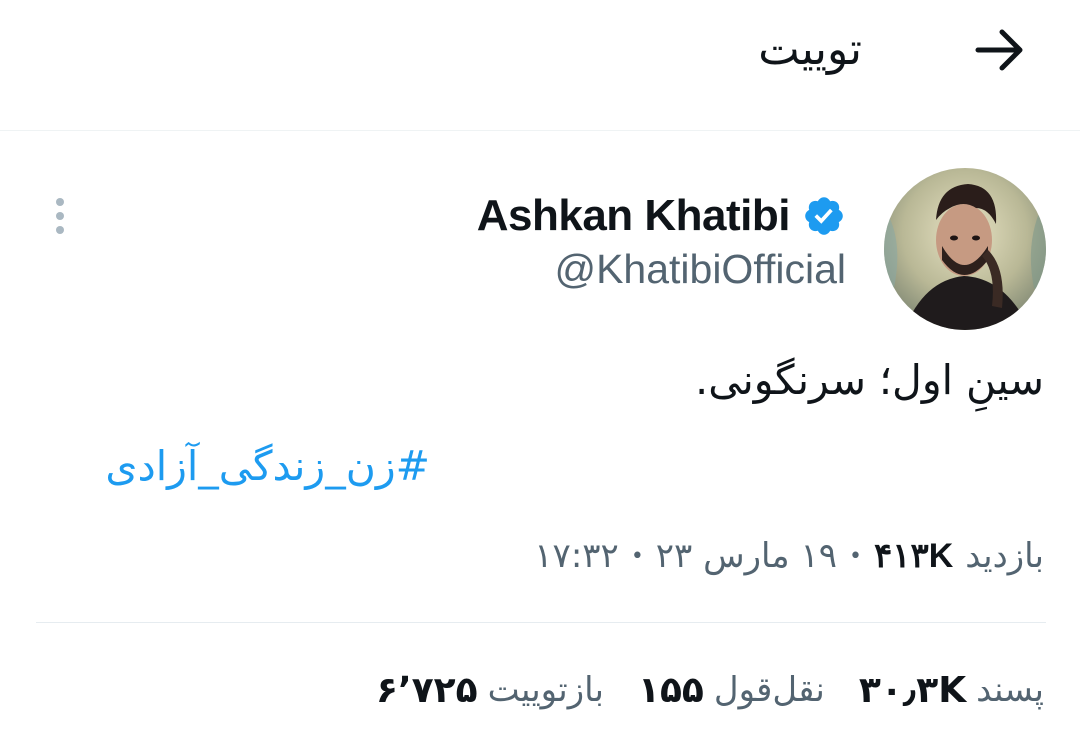 The width and height of the screenshot is (1080, 744). Describe the element at coordinates (700, 269) in the screenshot. I see `author-handle: @KhatibiOfficial` at that location.